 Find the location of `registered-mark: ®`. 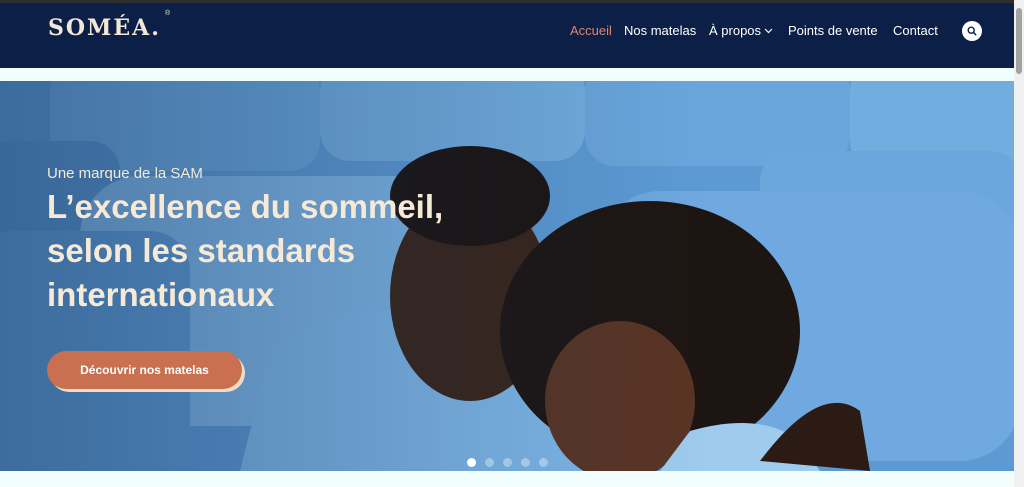

registered-mark: ® is located at coordinates (168, 13).